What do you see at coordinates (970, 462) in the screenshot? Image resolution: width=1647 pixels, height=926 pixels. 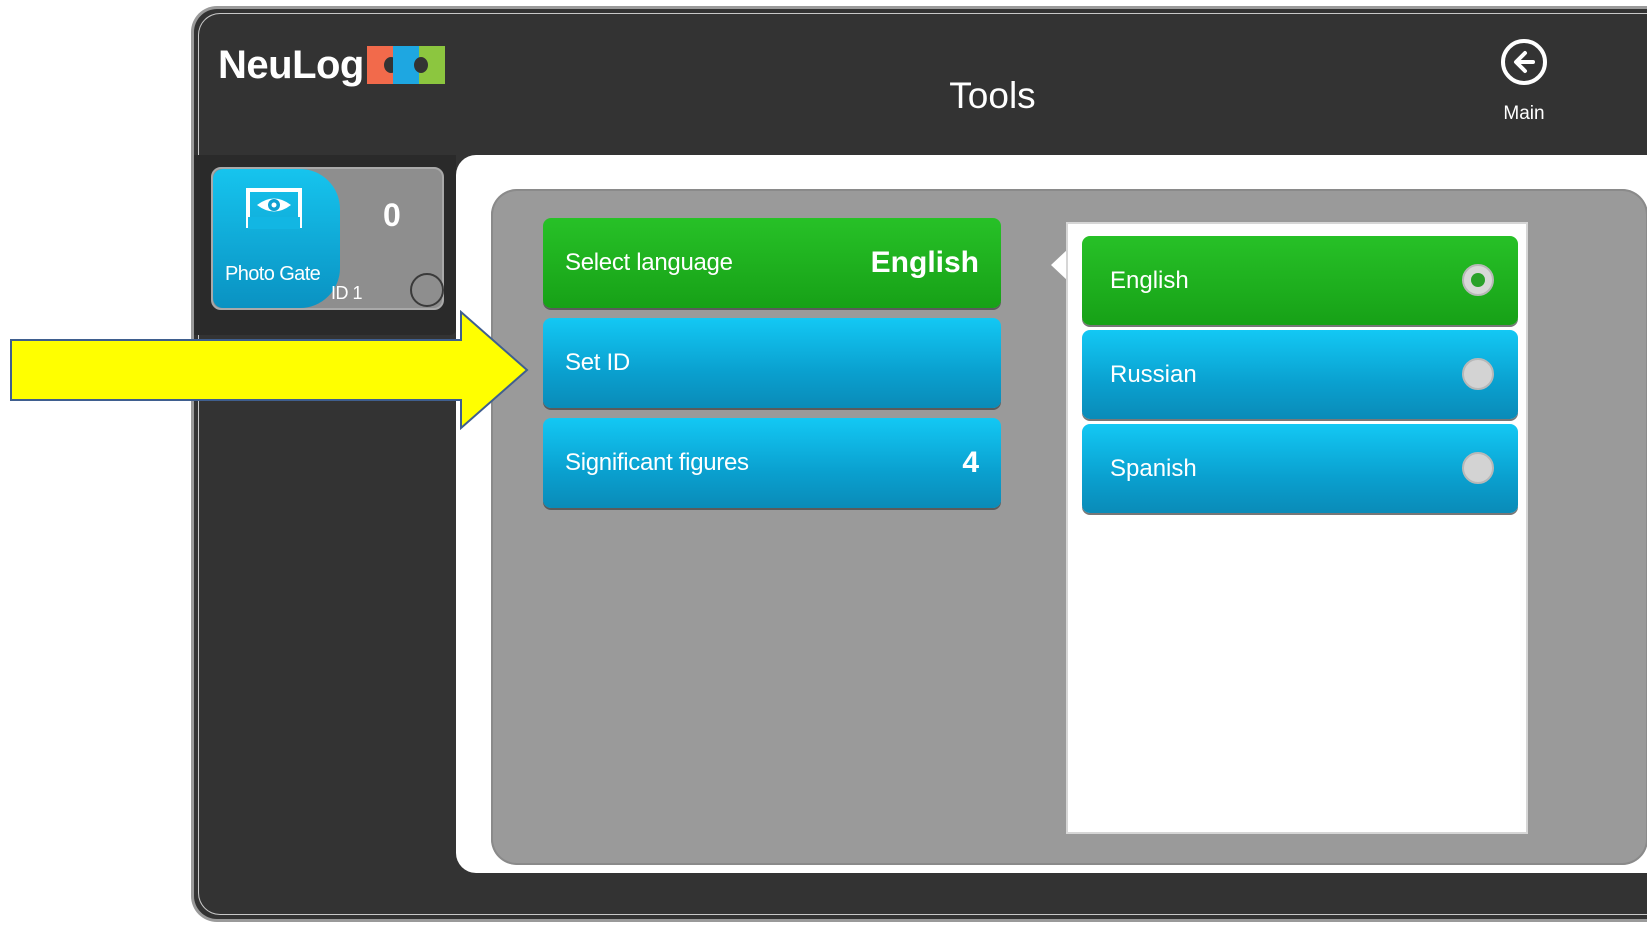 I see `tool-value: 4` at bounding box center [970, 462].